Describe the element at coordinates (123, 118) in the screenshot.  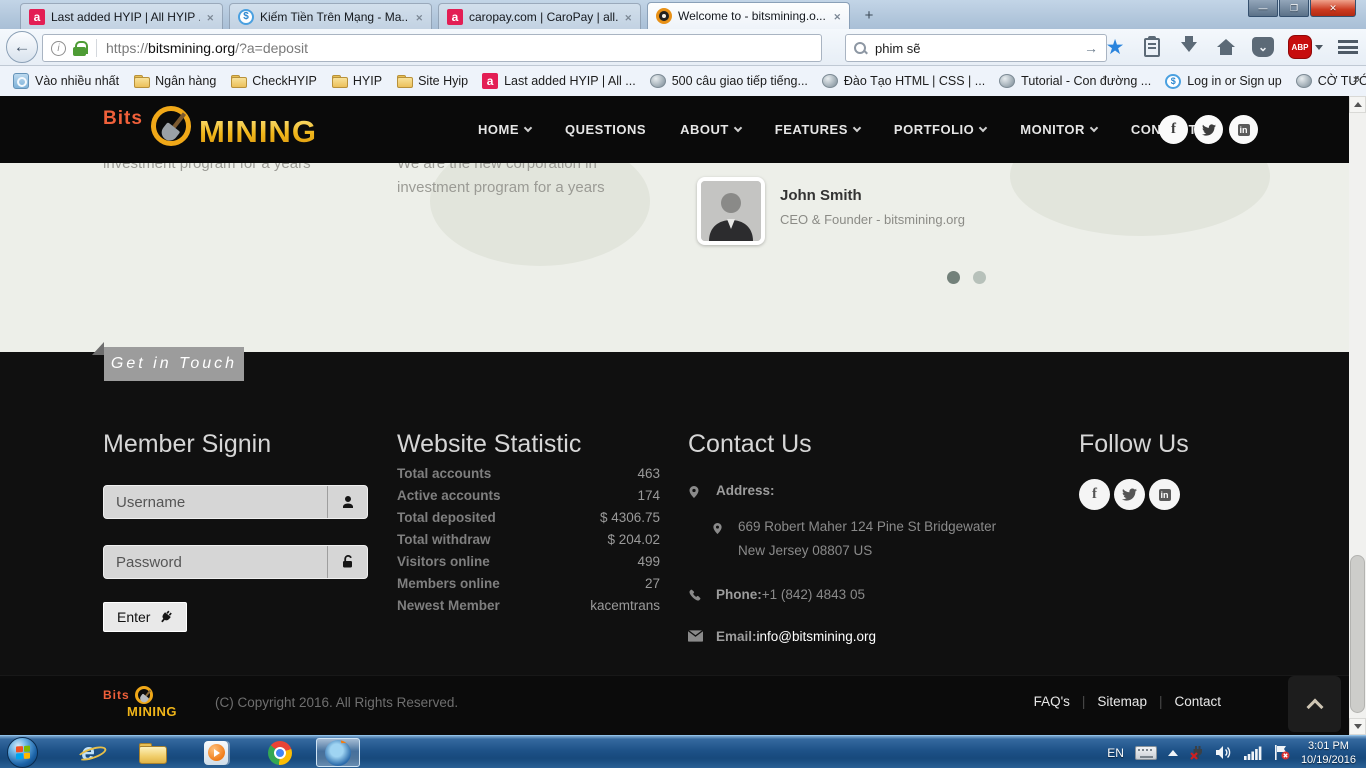
I see `logo-text-bits: Bits` at that location.